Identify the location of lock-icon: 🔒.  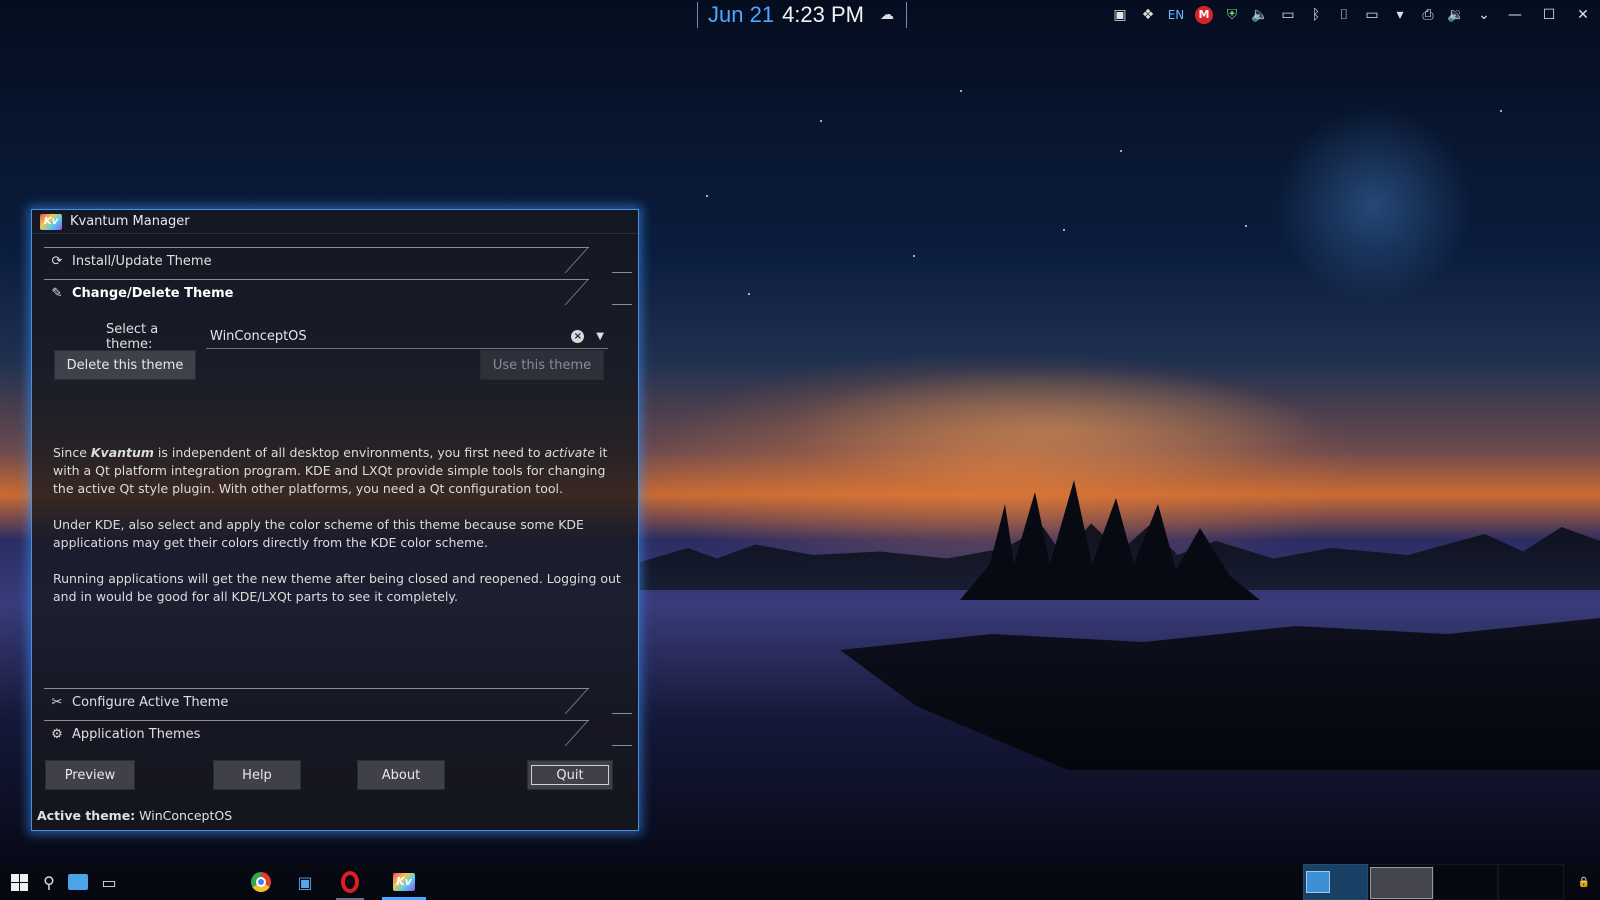
(1584, 882).